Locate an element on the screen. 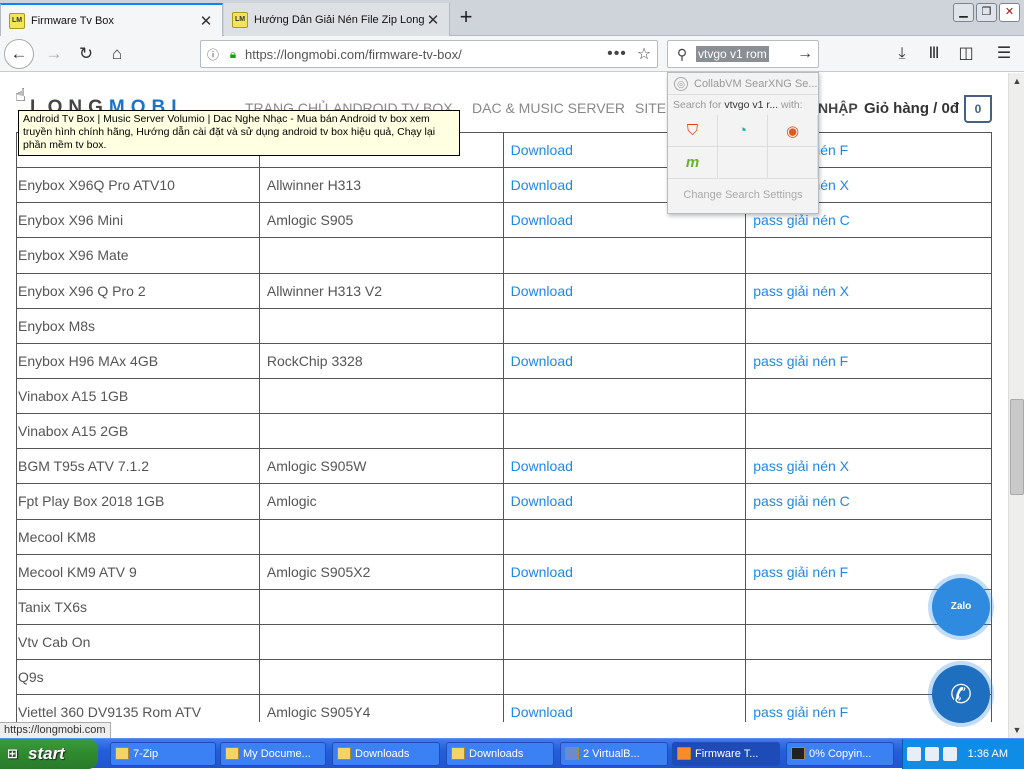 Image resolution: width=1024 pixels, height=769 pixels. device-name-cell: Enybox X96Q Pro ATV10 is located at coordinates (138, 185).